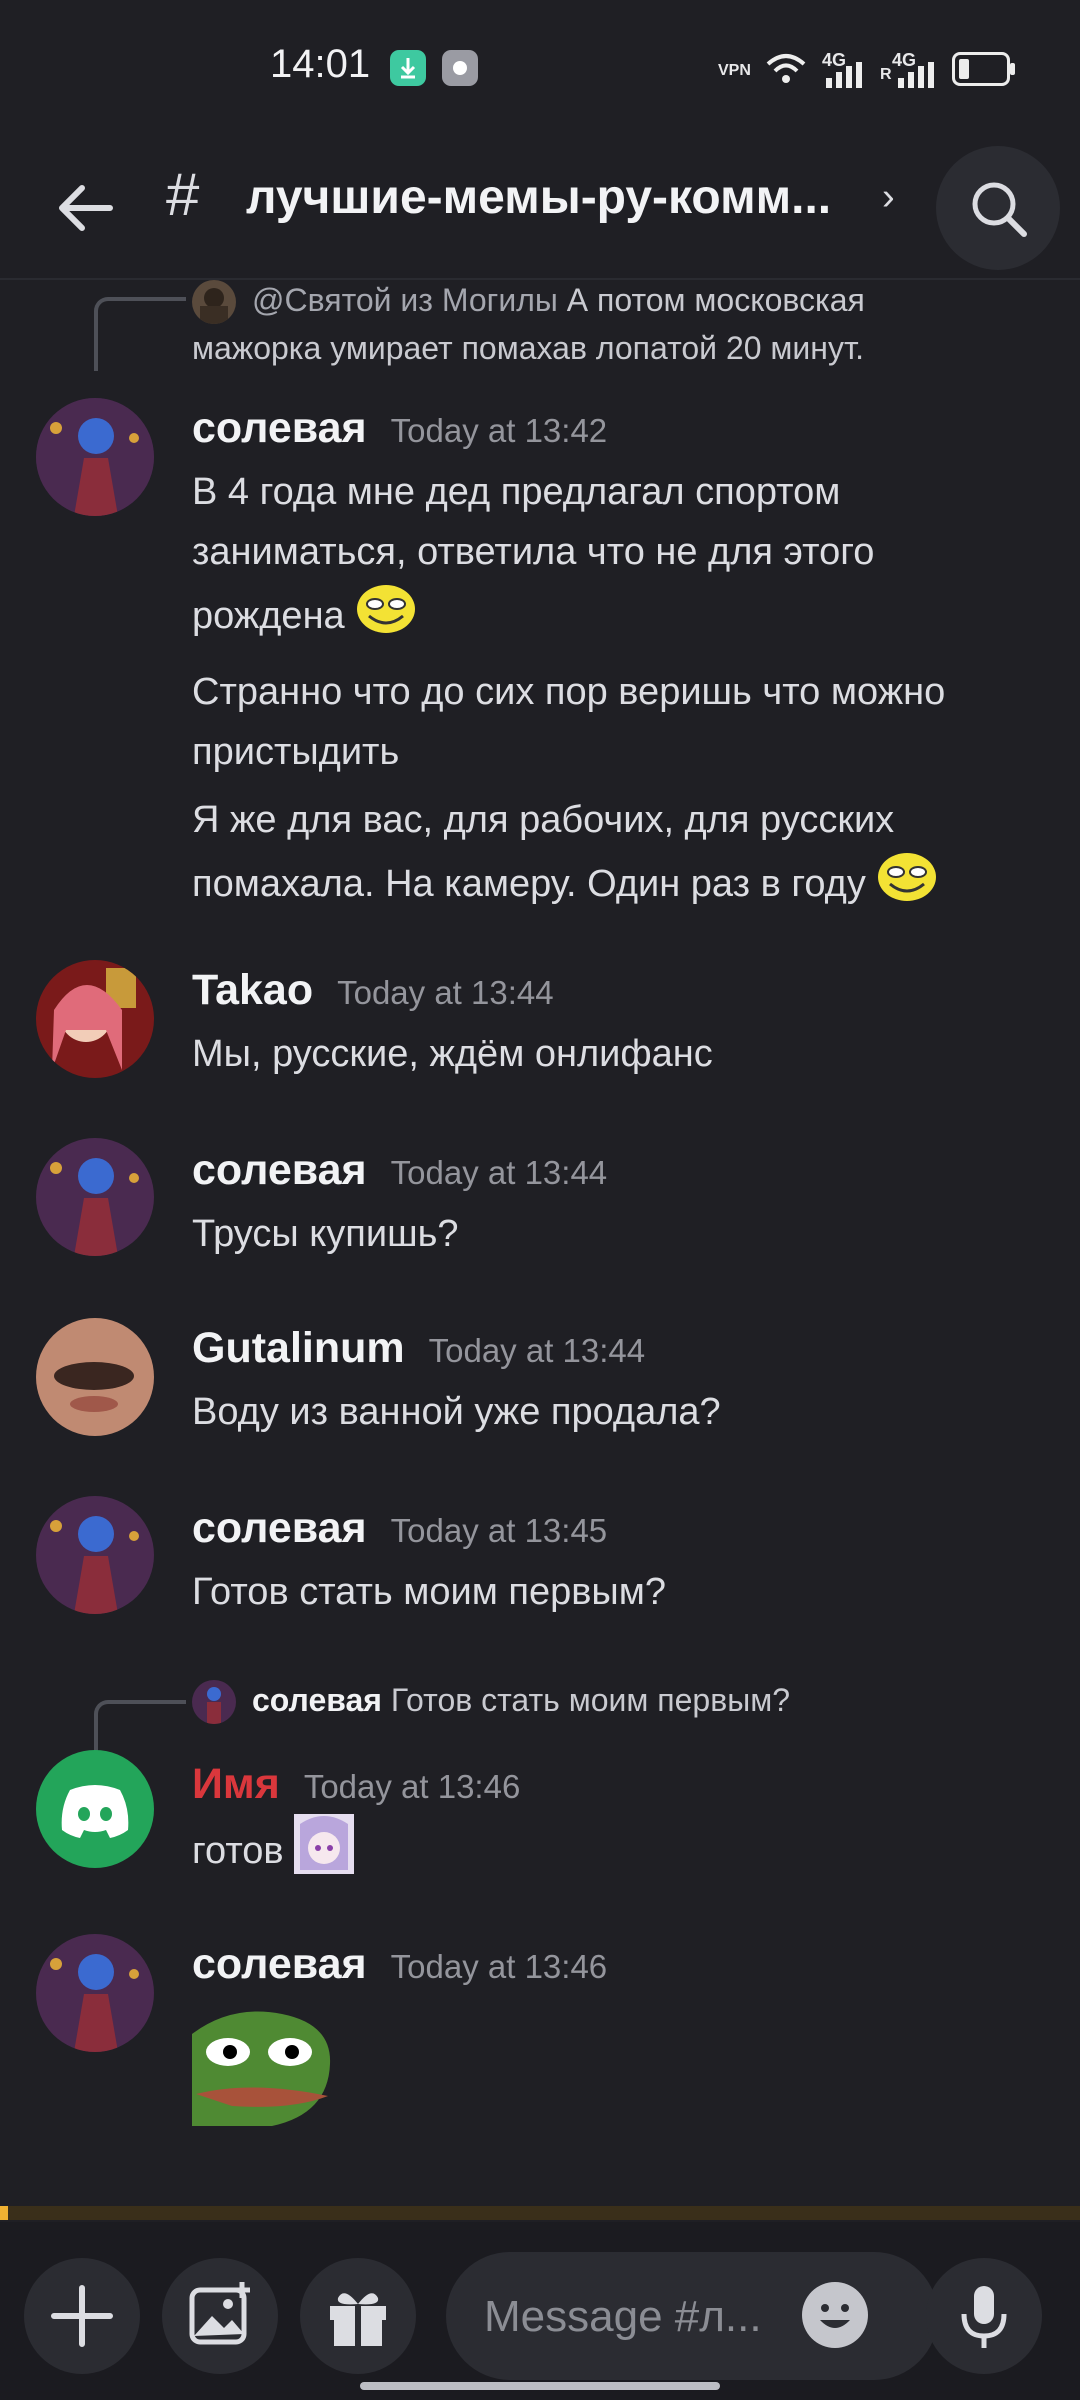  What do you see at coordinates (325, 1234) in the screenshot?
I see `message-content: Трусы купишь?` at bounding box center [325, 1234].